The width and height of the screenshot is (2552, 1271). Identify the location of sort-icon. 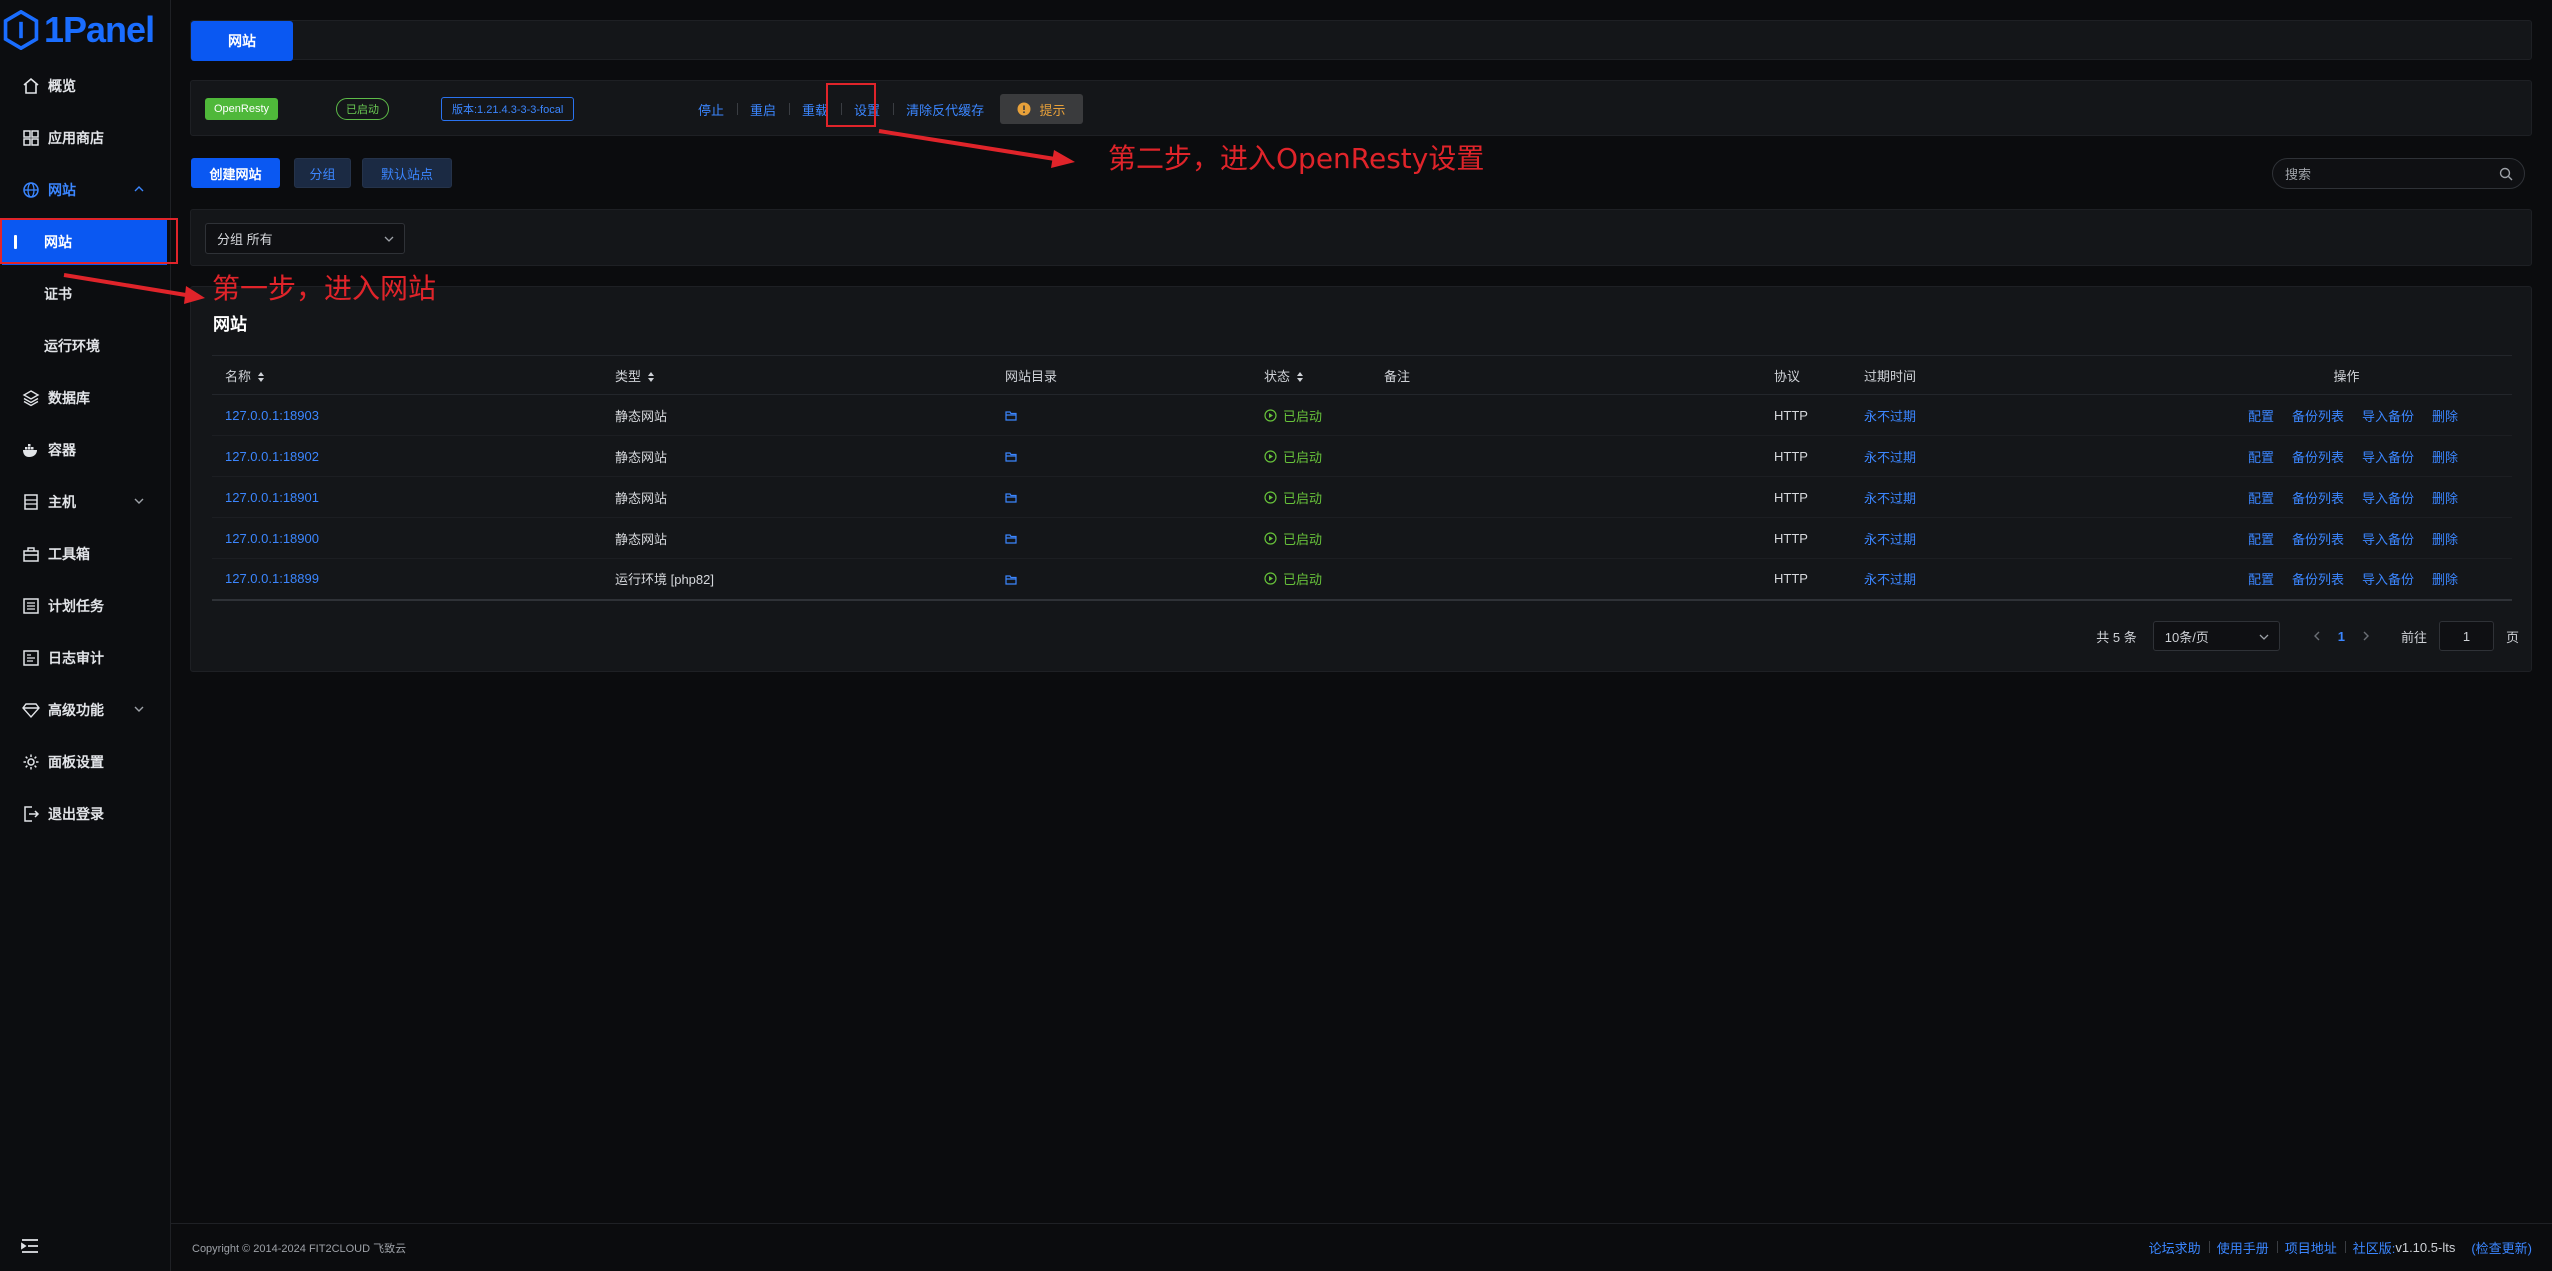
(261, 377).